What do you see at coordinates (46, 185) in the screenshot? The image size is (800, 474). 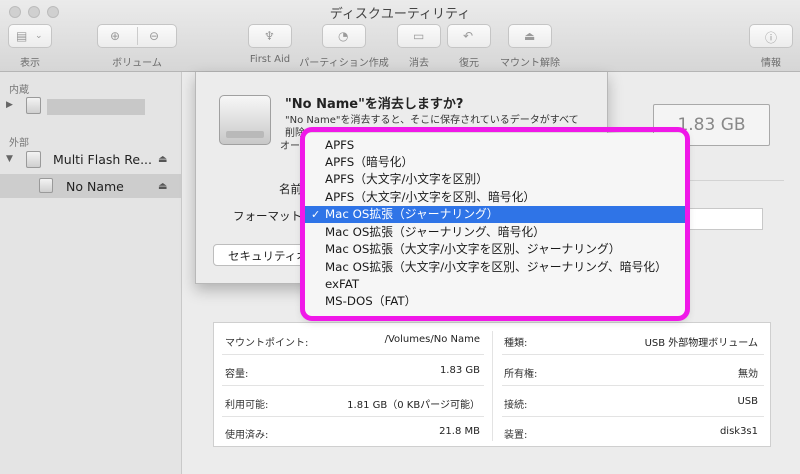 I see `volume-icon` at bounding box center [46, 185].